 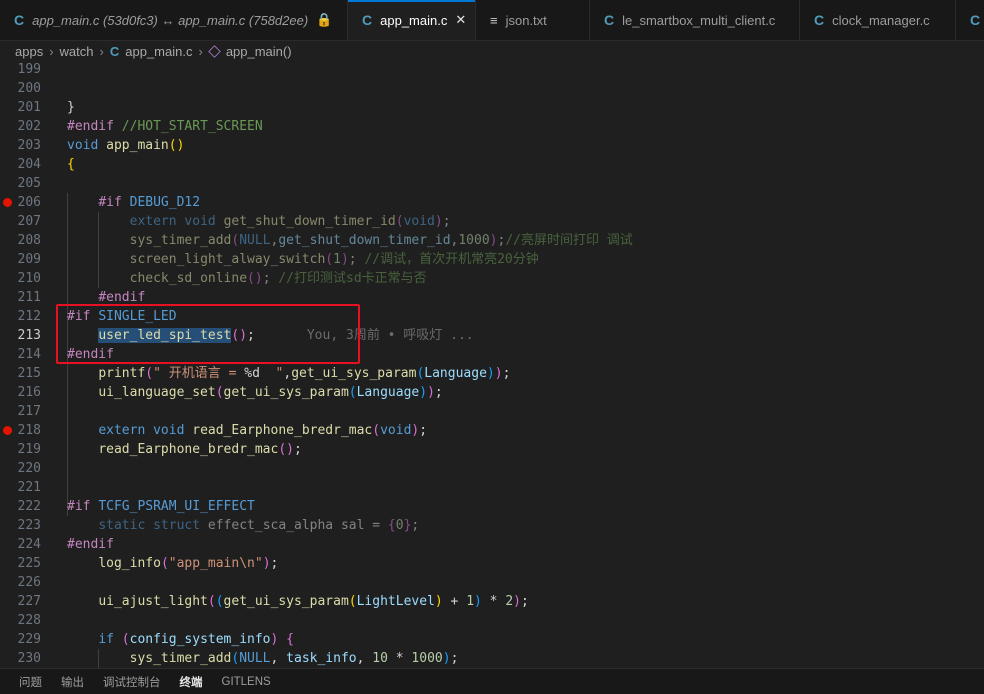 What do you see at coordinates (492, 202) in the screenshot?
I see `code-line: 206 #if DEBUG_D12` at bounding box center [492, 202].